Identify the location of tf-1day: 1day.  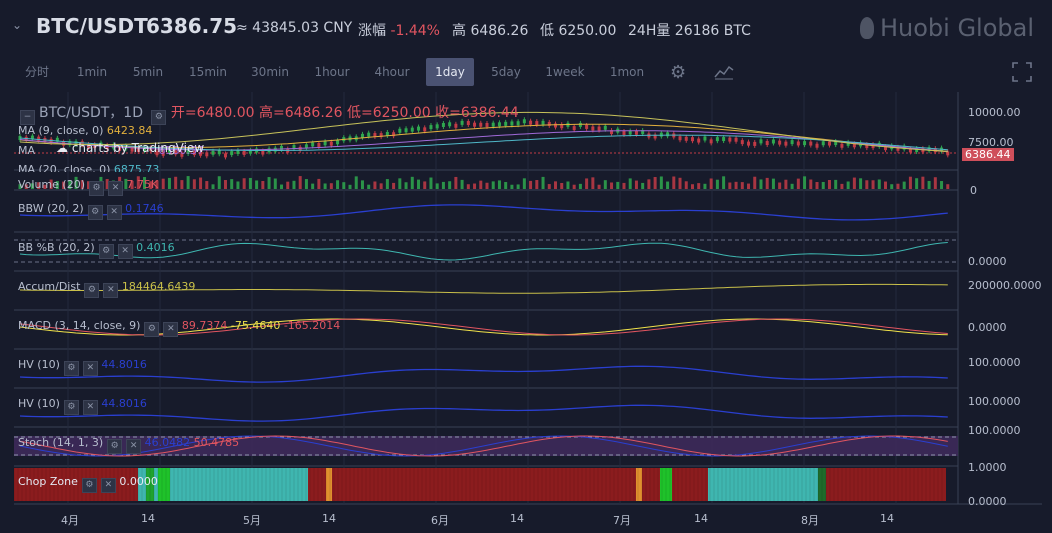
(450, 72).